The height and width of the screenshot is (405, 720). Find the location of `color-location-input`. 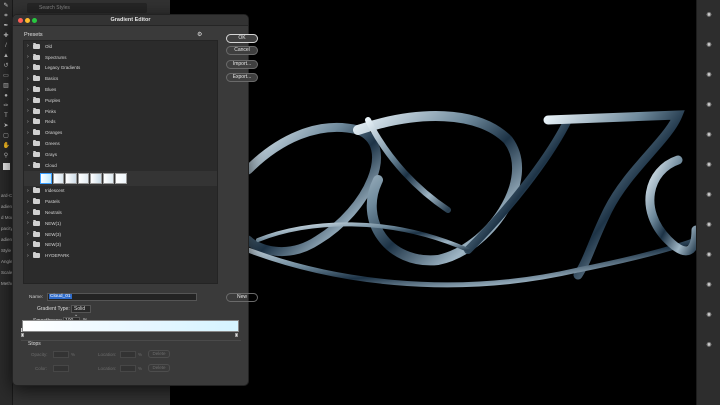

color-location-input is located at coordinates (128, 368).